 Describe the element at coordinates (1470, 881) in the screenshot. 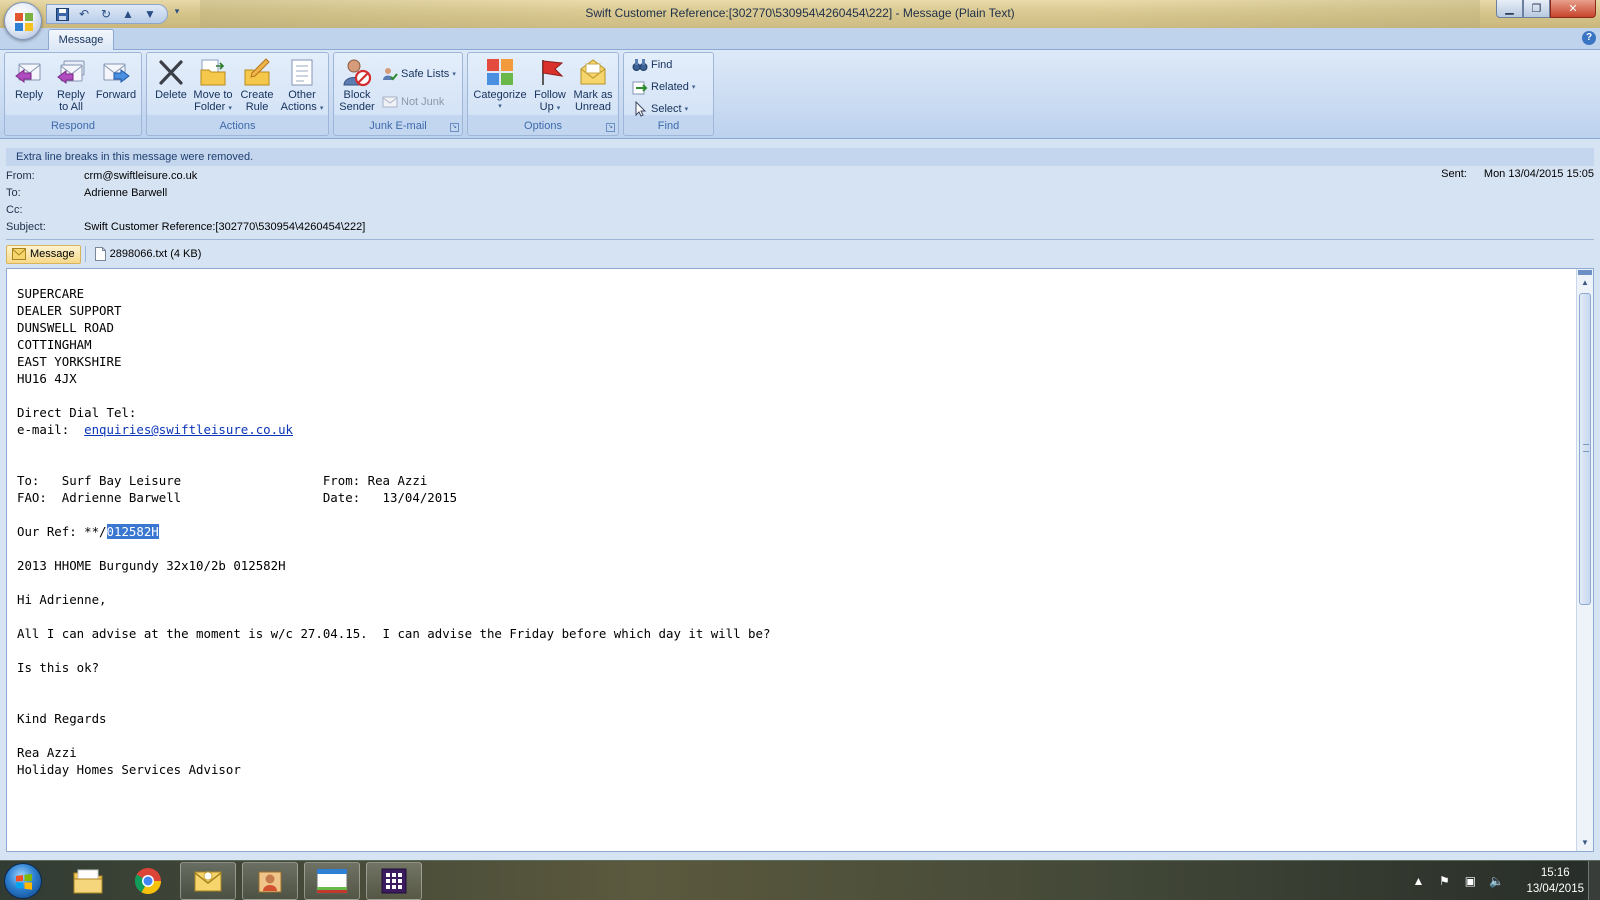

I see `network-icon: ▣` at that location.